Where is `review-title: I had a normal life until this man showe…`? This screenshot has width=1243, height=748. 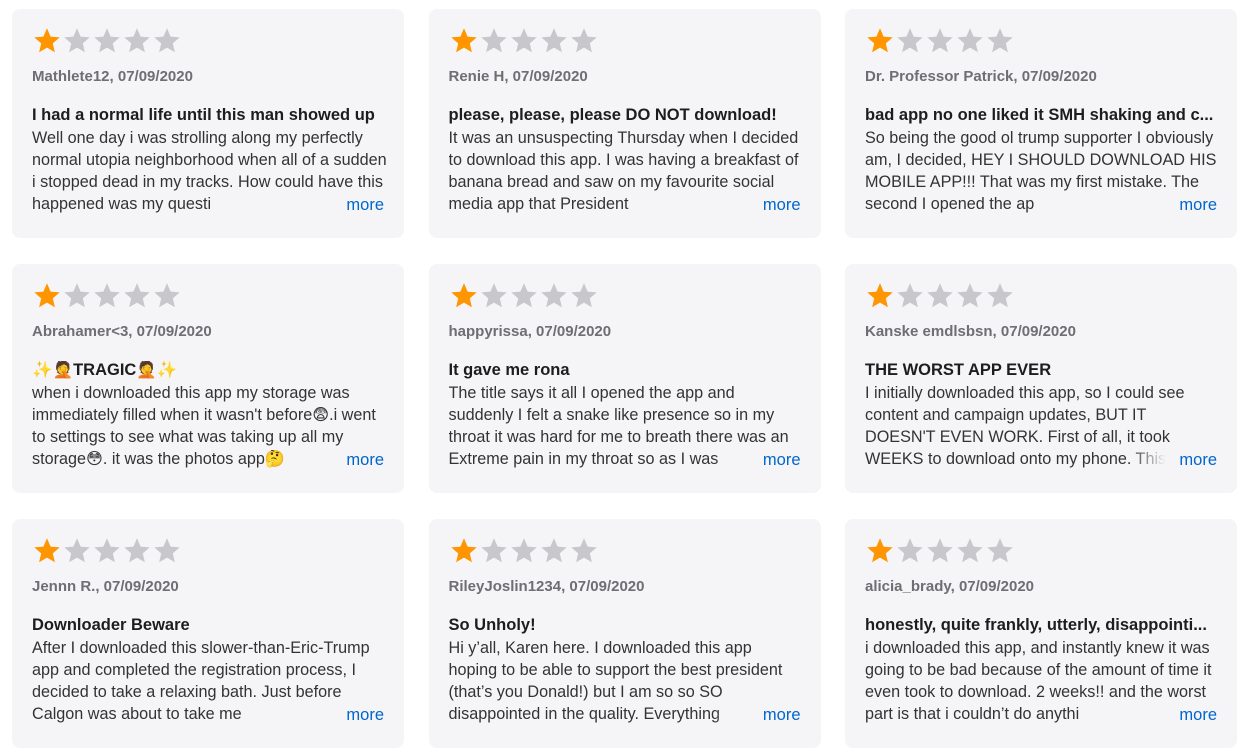
review-title: I had a normal life until this man showe… is located at coordinates (203, 115).